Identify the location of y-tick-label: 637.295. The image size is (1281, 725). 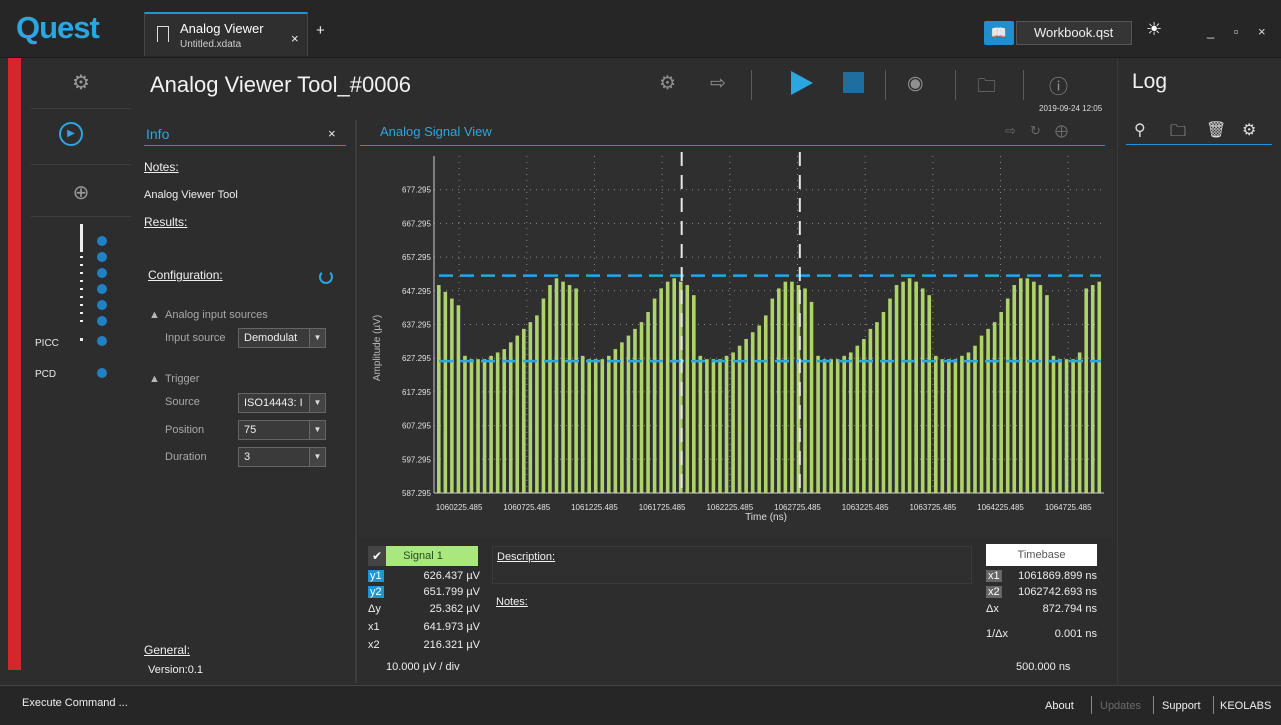
(416, 325).